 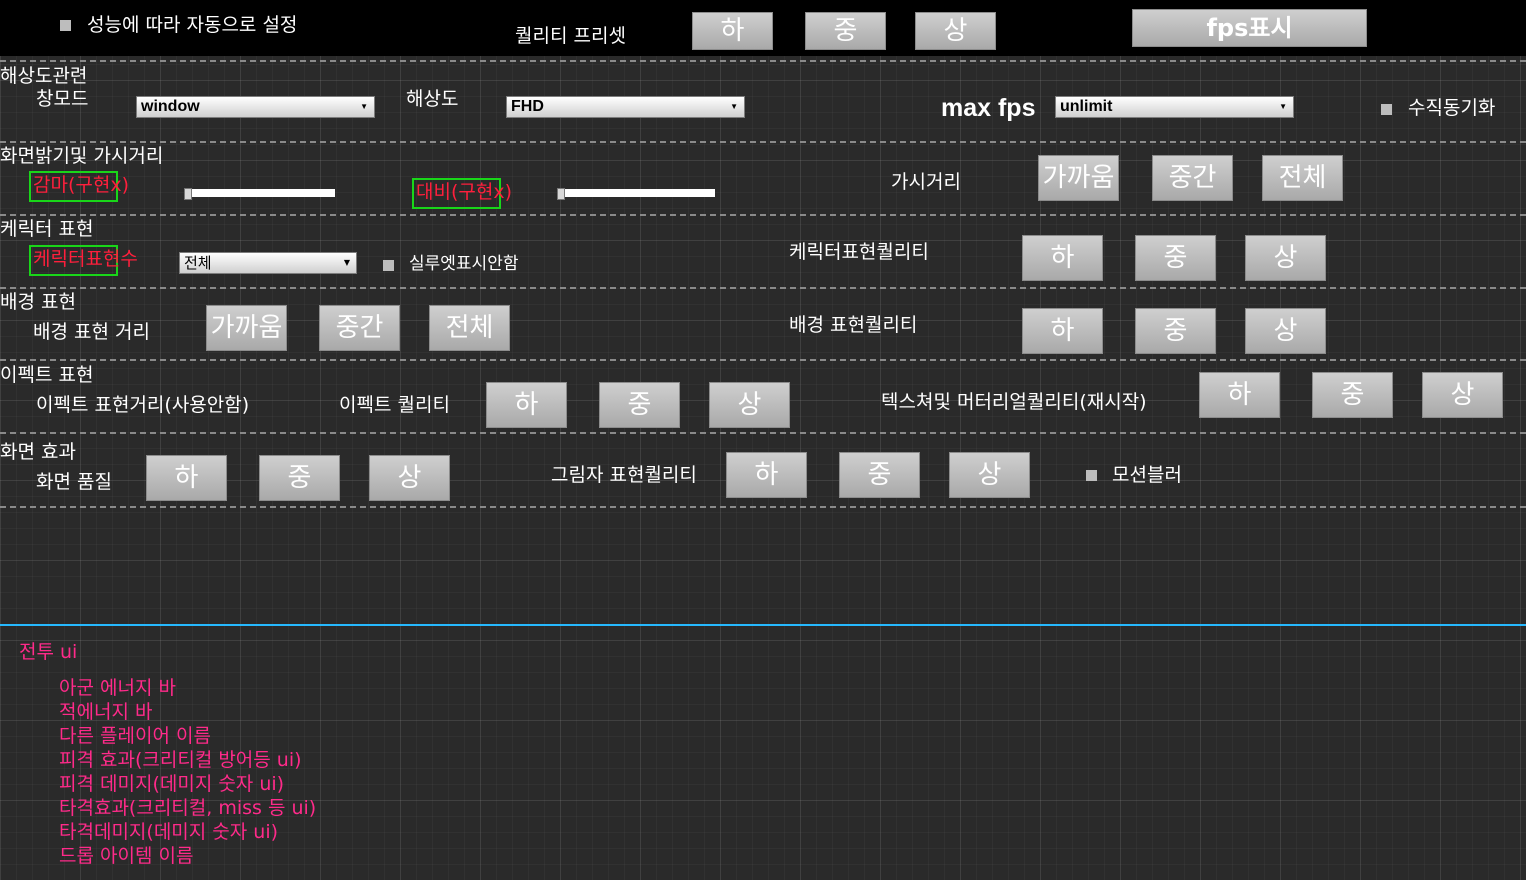 I want to click on gamma-slider-handle, so click(x=188, y=194).